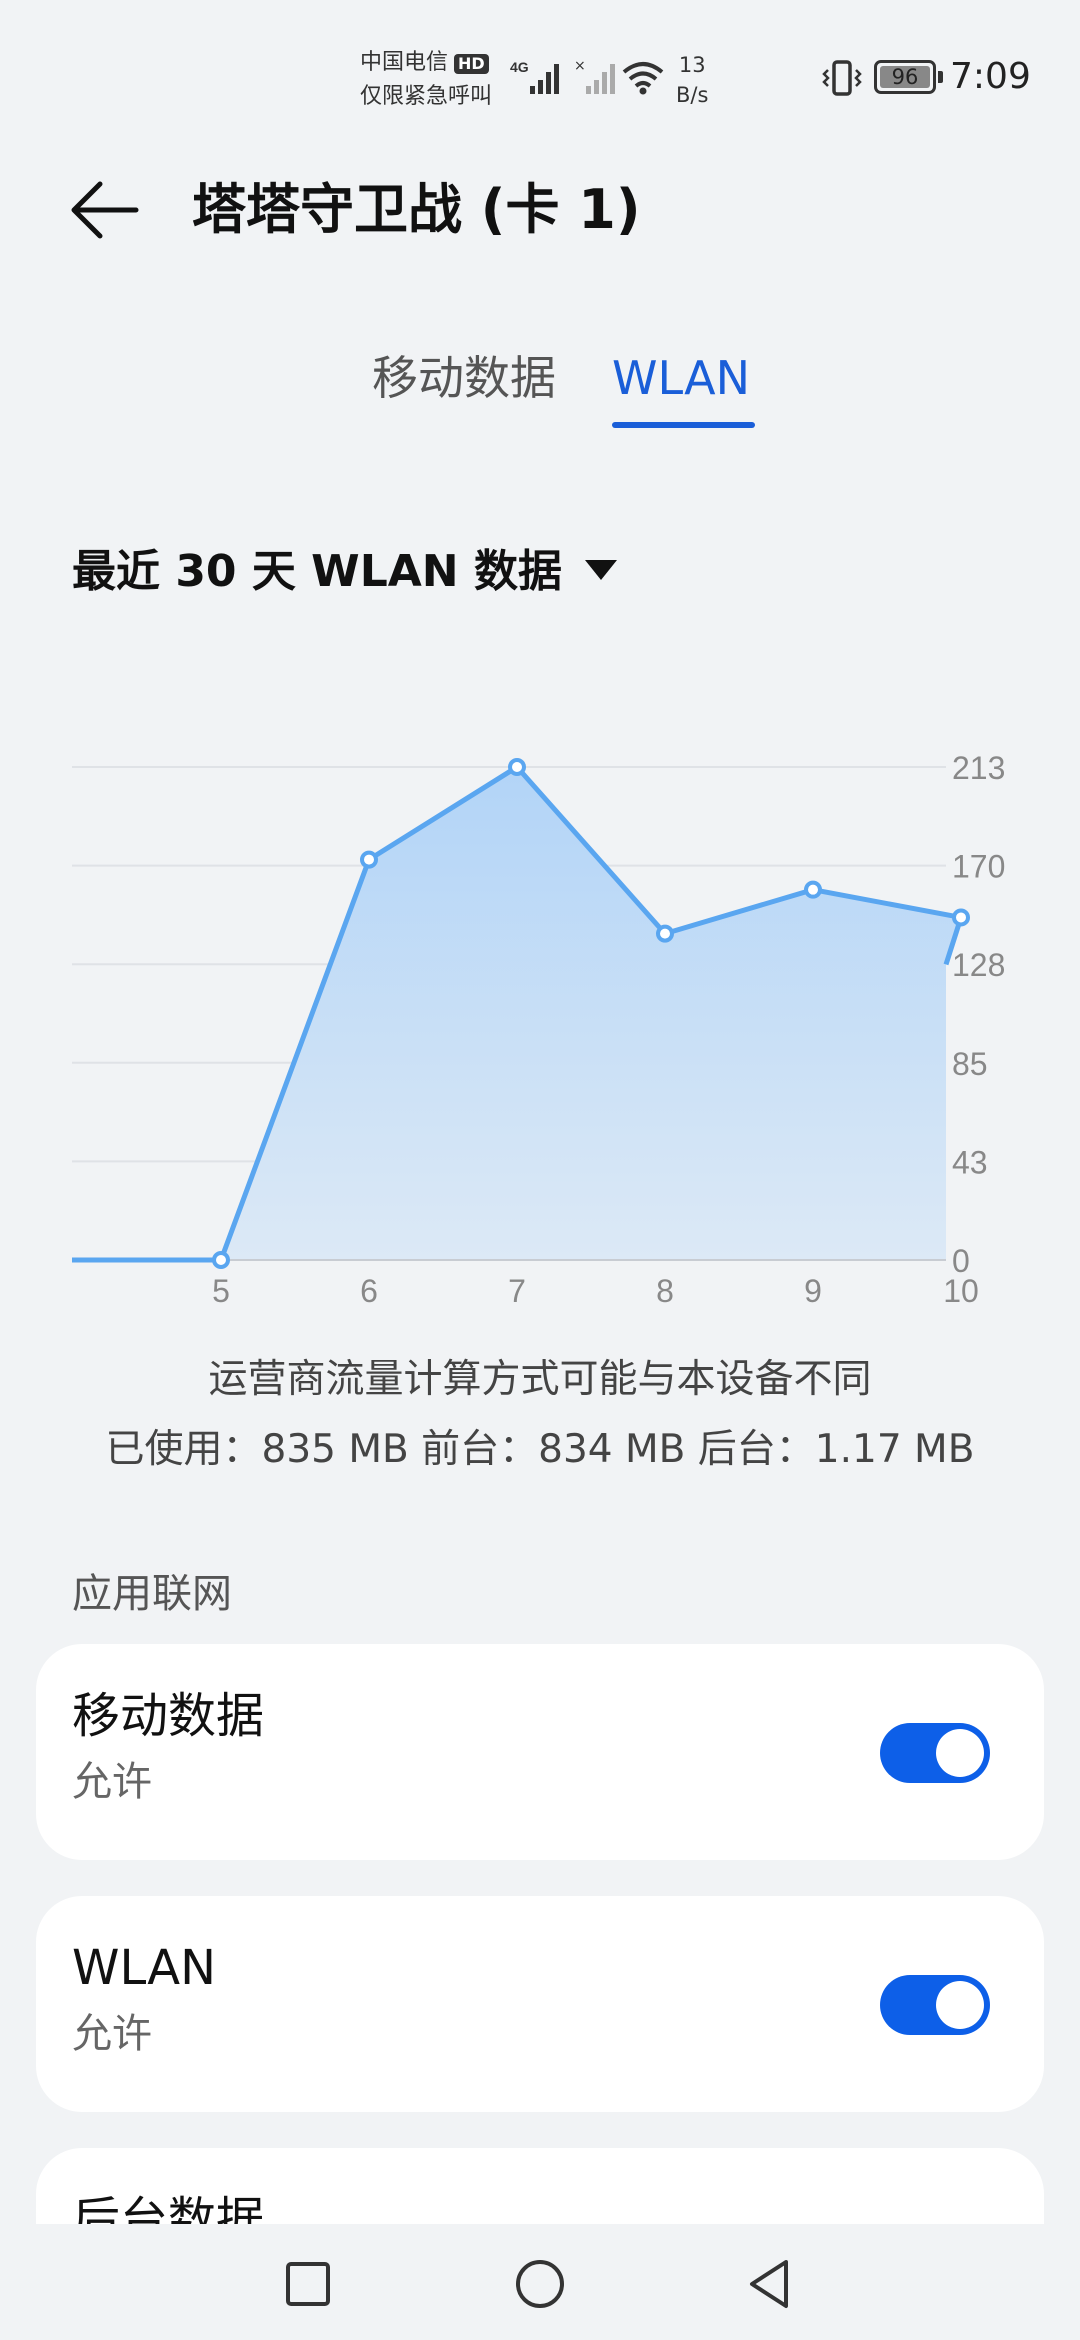  I want to click on wlan-setting-card: WLAN 允许, so click(540, 2004).